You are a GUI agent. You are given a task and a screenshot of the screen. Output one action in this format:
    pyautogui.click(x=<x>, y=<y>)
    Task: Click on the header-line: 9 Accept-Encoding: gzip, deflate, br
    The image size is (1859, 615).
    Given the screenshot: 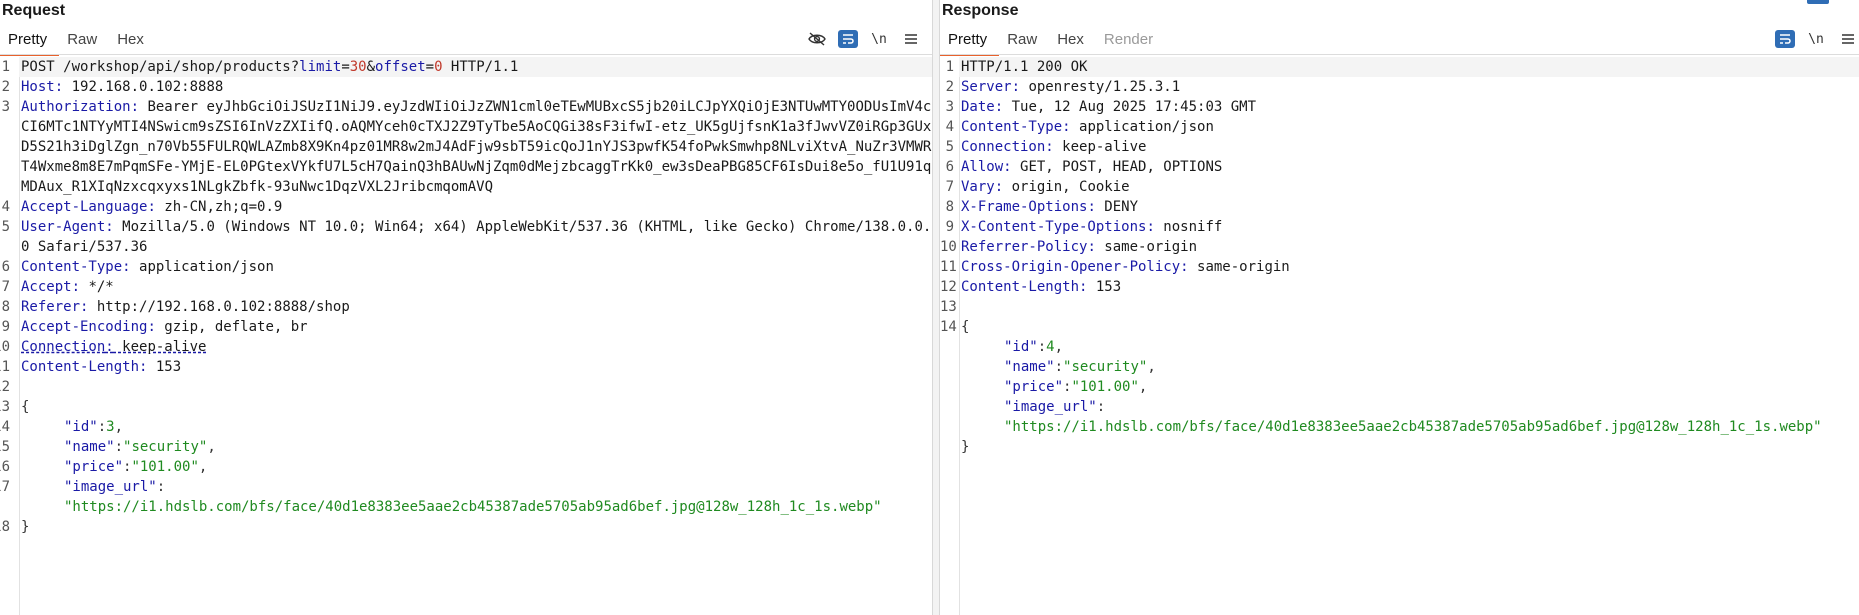 What is the action you would take?
    pyautogui.click(x=154, y=327)
    